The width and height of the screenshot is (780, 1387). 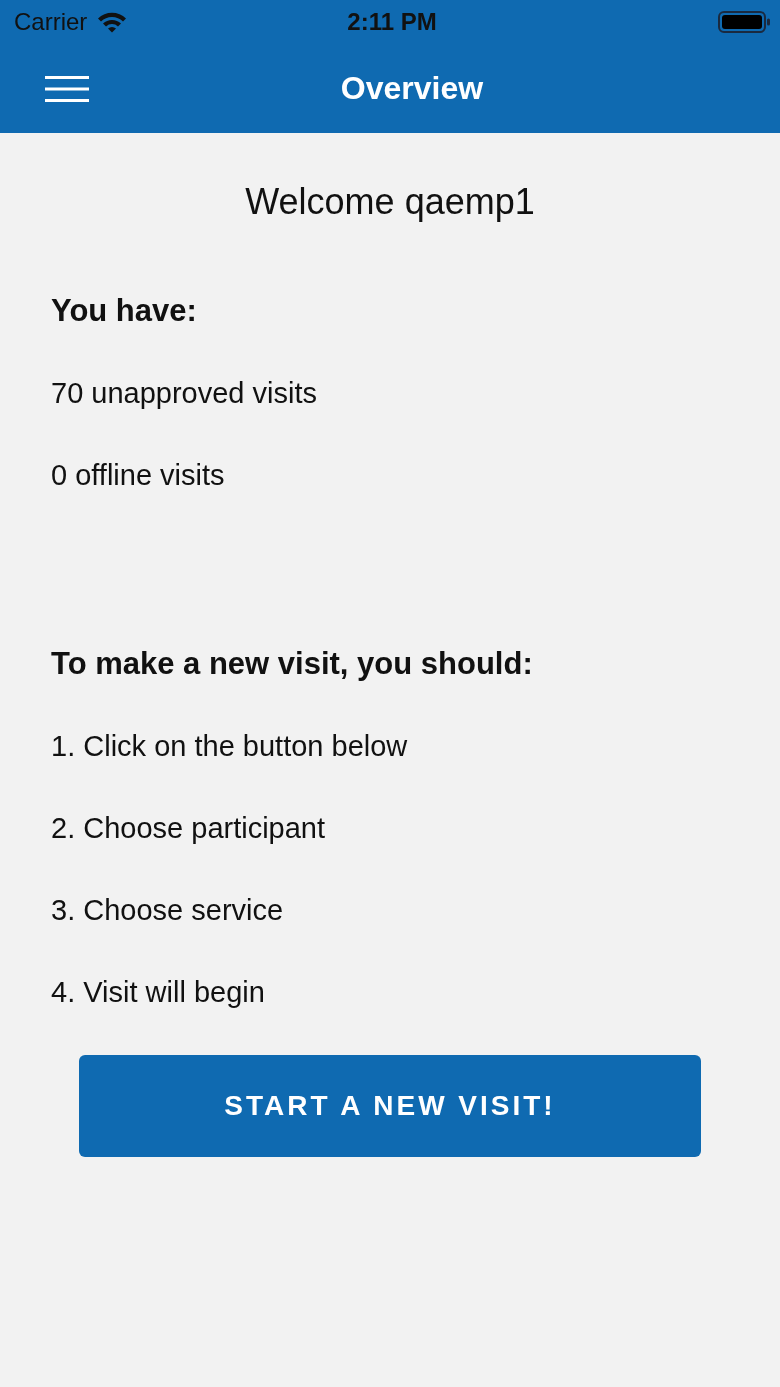 What do you see at coordinates (412, 88) in the screenshot?
I see `page-title: Overview` at bounding box center [412, 88].